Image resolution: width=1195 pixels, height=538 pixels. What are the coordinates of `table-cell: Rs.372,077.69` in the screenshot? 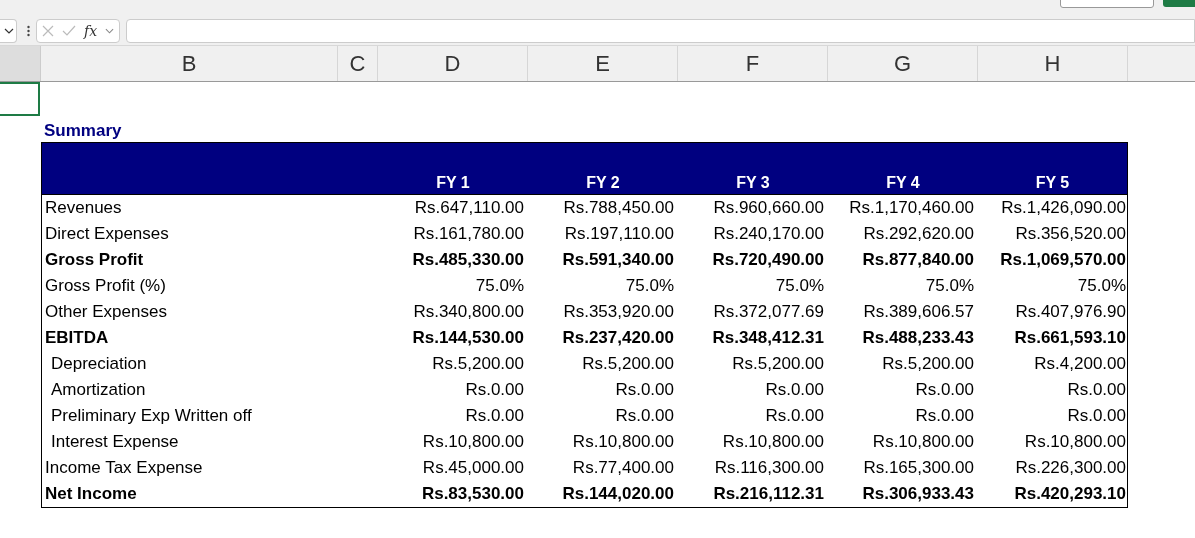 It's located at (768, 311).